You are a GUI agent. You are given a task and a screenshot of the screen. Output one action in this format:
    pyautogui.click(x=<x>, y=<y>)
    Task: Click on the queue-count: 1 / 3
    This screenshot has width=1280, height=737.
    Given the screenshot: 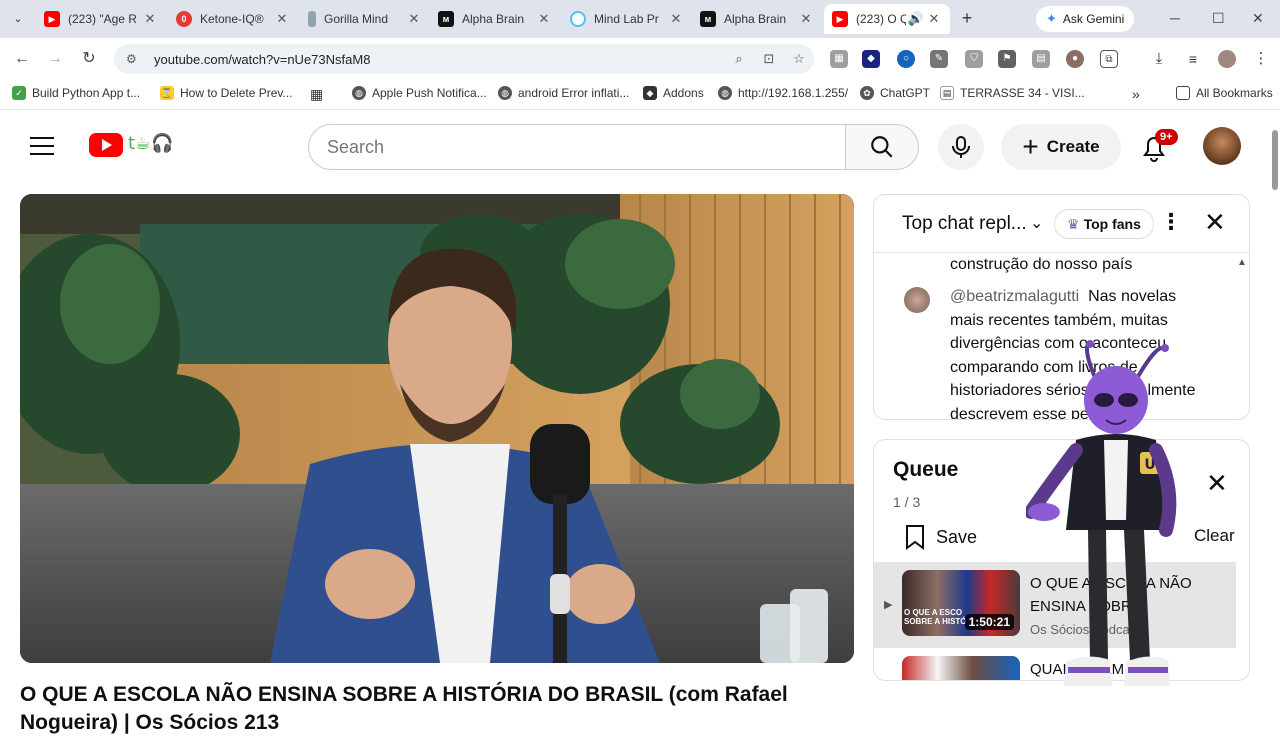 What is the action you would take?
    pyautogui.click(x=907, y=502)
    